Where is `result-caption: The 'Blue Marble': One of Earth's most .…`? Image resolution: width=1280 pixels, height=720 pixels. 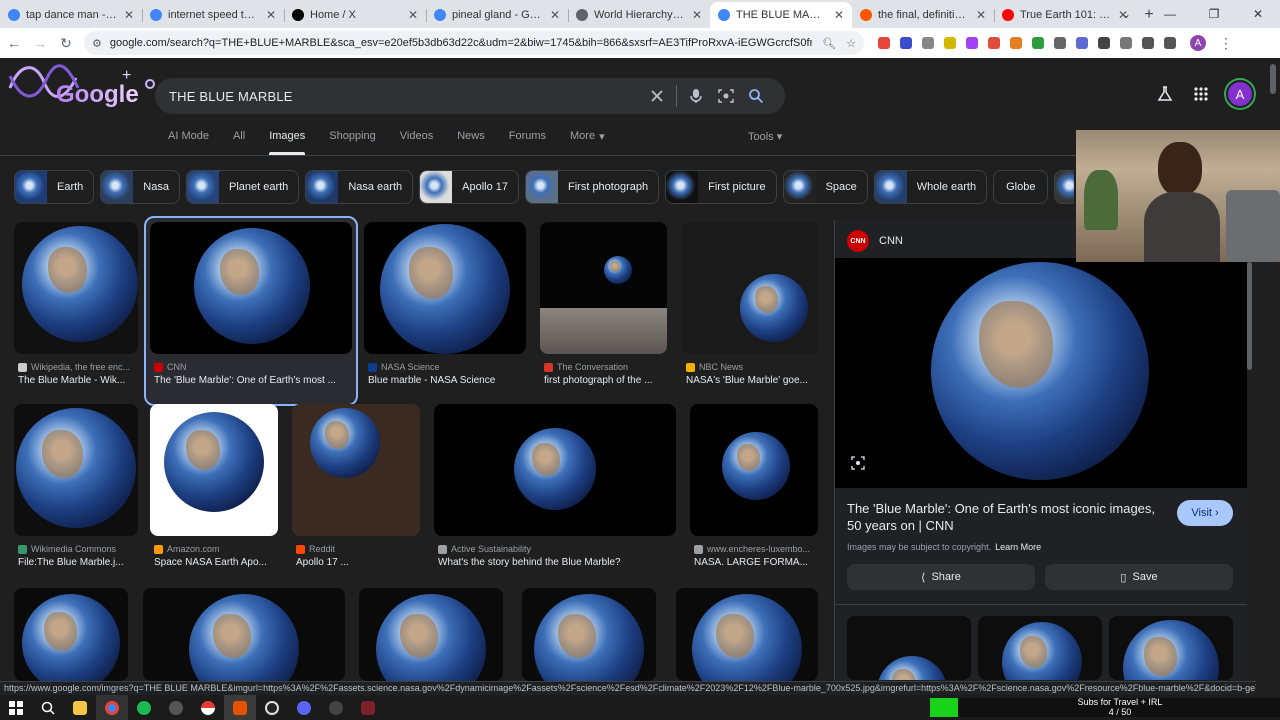 result-caption: The 'Blue Marble': One of Earth's most .… is located at coordinates (253, 380).